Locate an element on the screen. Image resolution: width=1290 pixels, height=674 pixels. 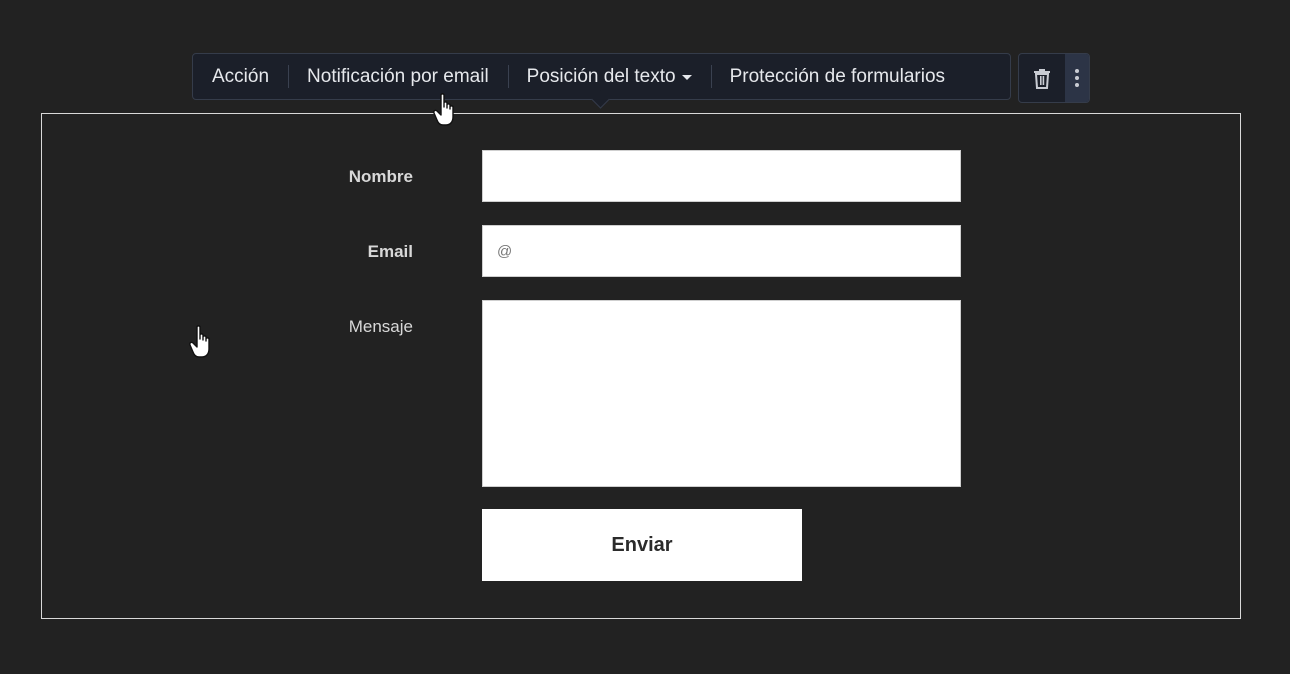
toolbar-item-notificacion-email: Notificación por email is located at coordinates (398, 76).